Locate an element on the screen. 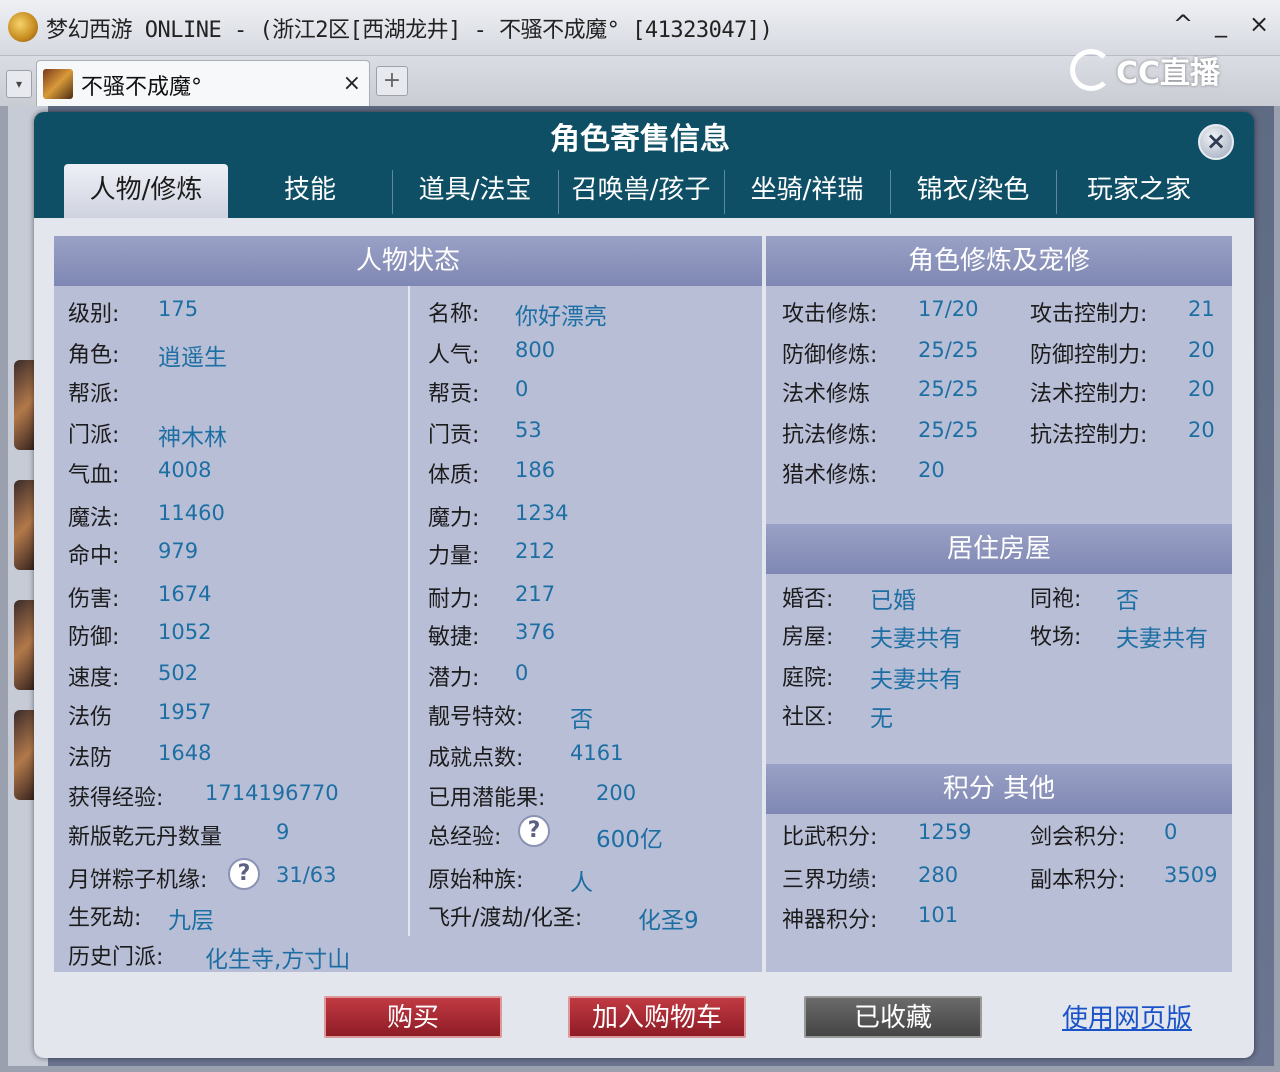  status-label: 魔力: is located at coordinates (454, 518).